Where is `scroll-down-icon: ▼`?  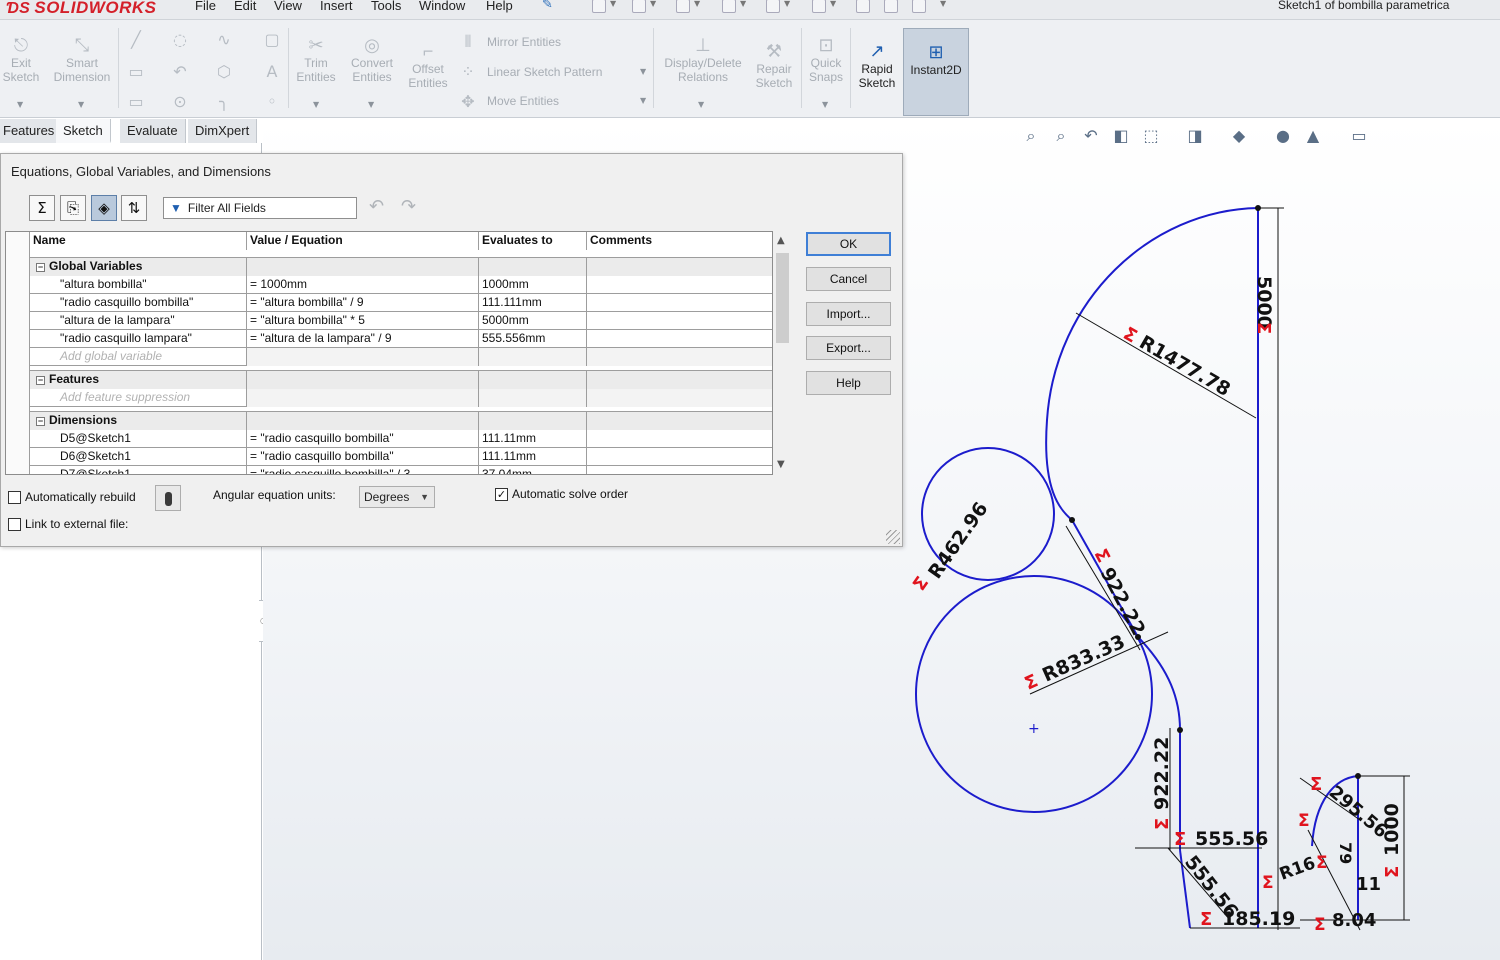
scroll-down-icon: ▼ is located at coordinates (781, 464).